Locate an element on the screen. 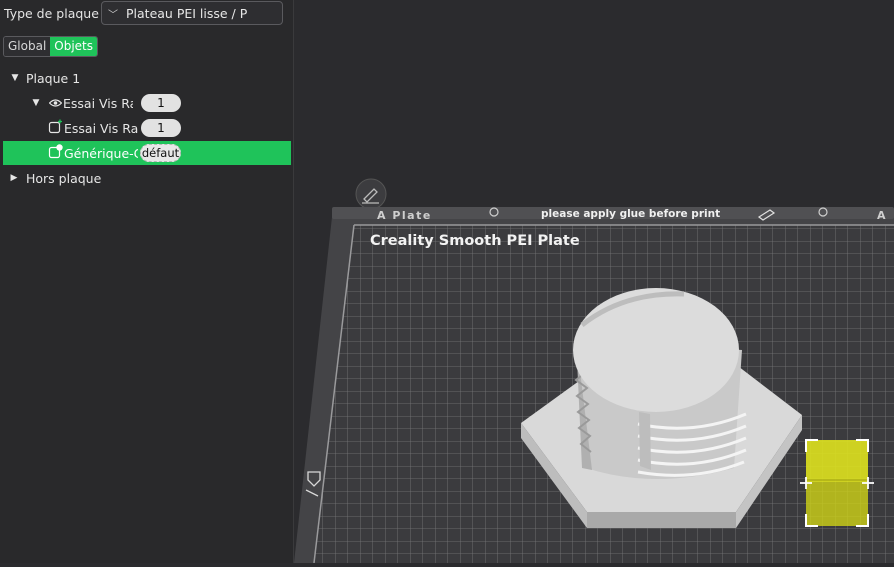 The image size is (894, 567). part-name: Essai Vis Rap is located at coordinates (101, 128).